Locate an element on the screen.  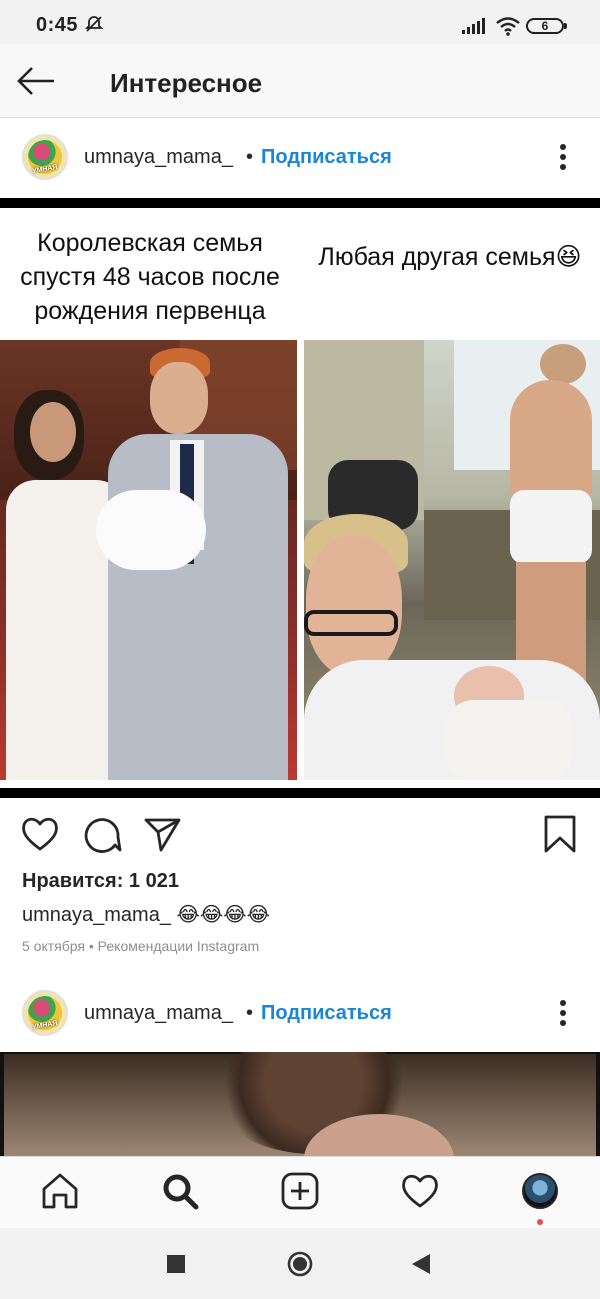
save-bookmark-icon is located at coordinates (560, 834).